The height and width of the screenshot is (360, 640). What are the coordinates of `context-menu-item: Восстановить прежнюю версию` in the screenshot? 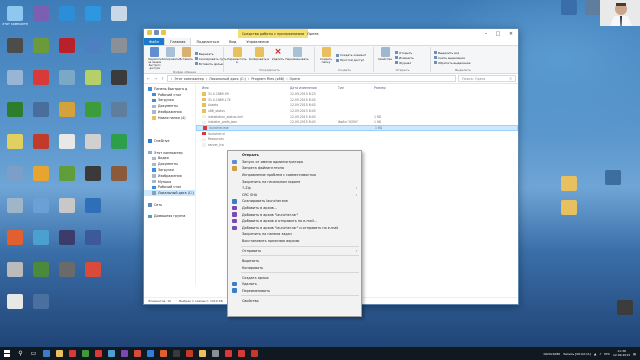 It's located at (294, 241).